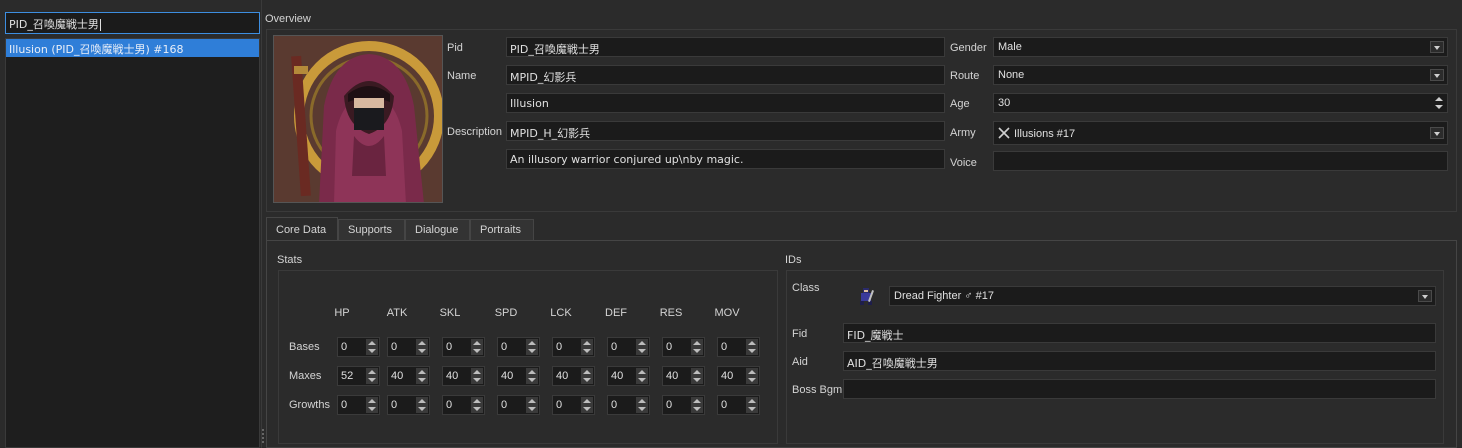 The width and height of the screenshot is (1462, 448). What do you see at coordinates (408, 405) in the screenshot?
I see `growths-atk-spinbox: 0` at bounding box center [408, 405].